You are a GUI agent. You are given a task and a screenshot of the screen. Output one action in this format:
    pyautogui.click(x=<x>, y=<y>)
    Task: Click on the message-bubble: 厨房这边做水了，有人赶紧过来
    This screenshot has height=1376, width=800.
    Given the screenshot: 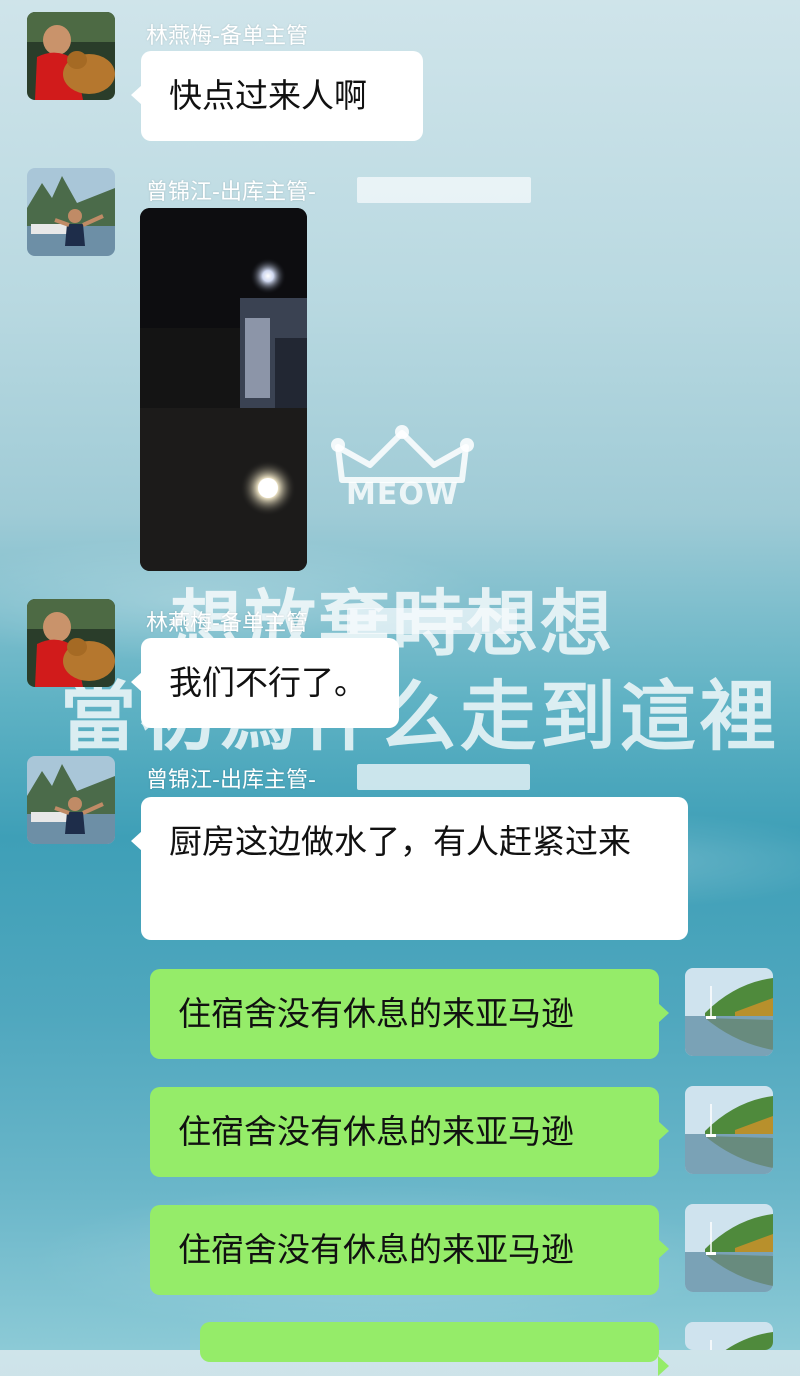 What is the action you would take?
    pyautogui.click(x=409, y=868)
    